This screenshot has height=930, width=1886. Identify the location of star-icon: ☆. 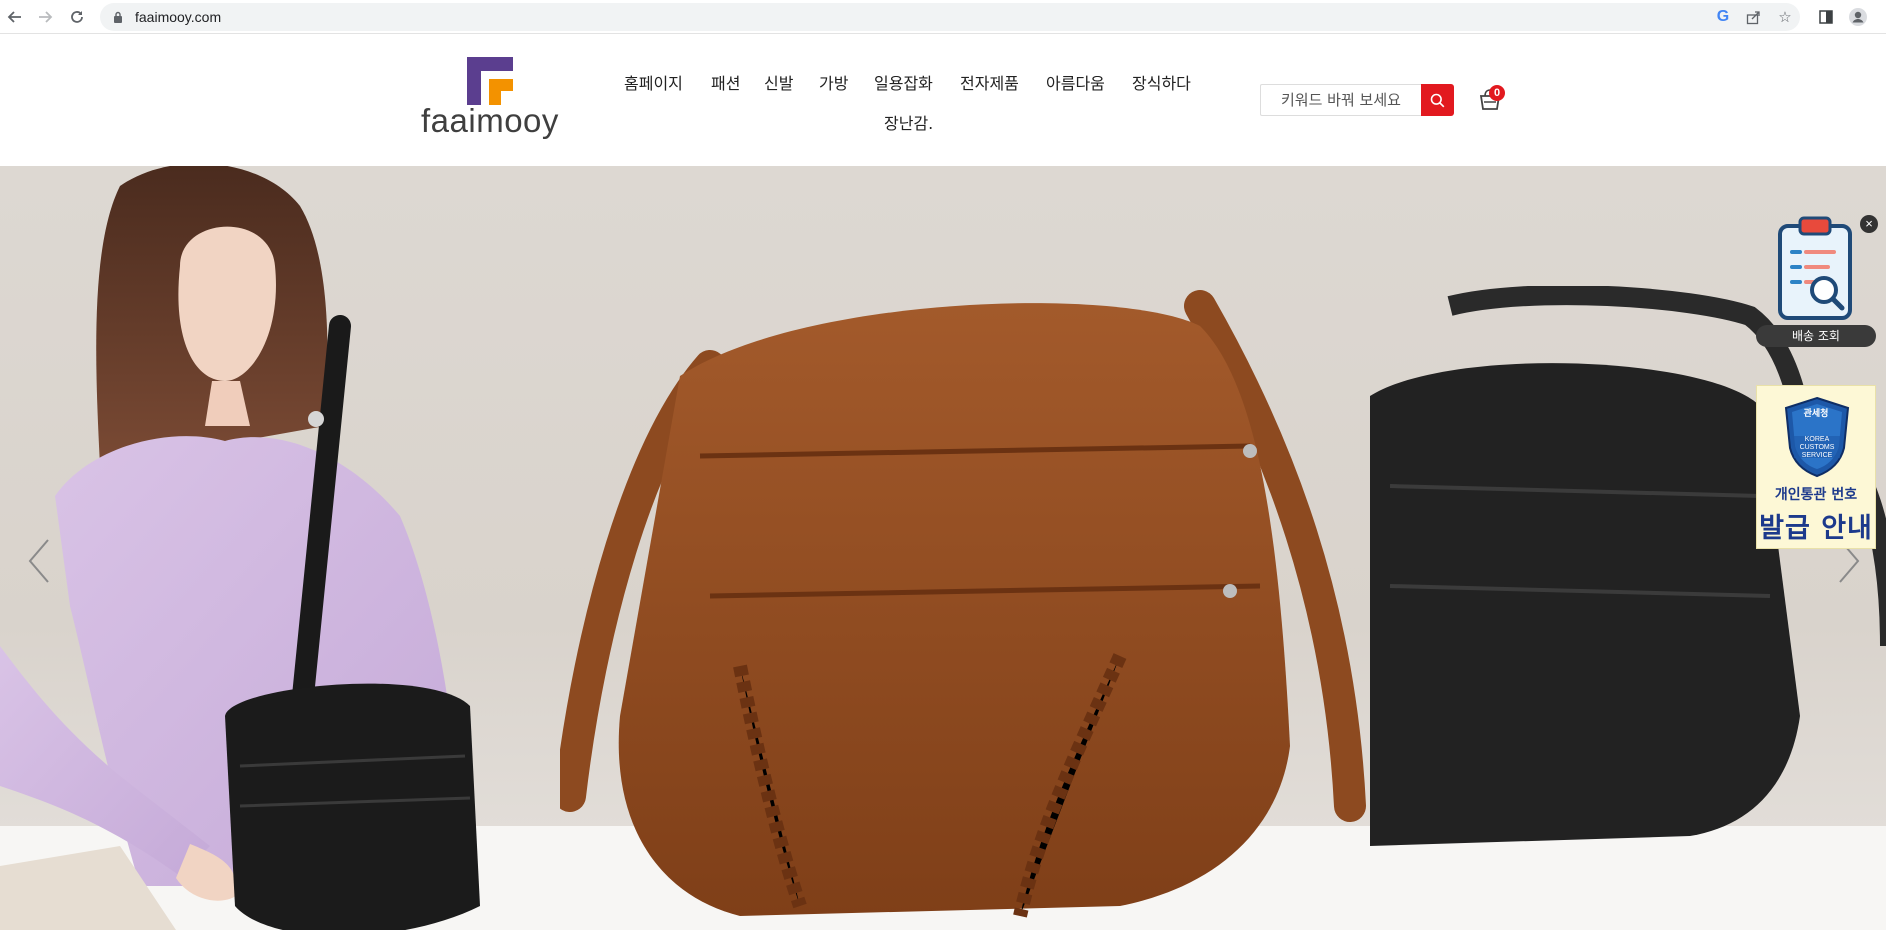
(1785, 17).